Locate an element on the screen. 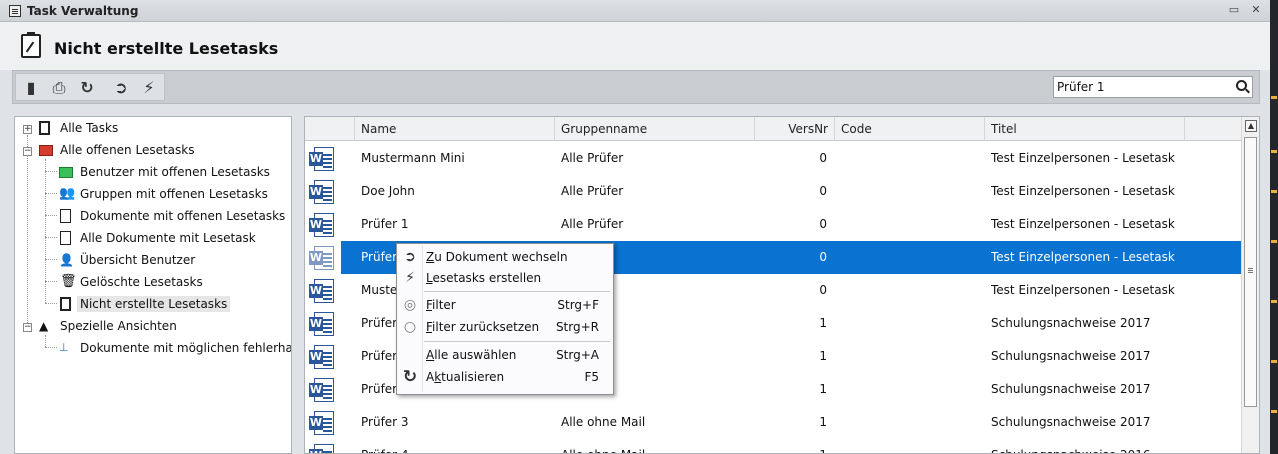 The width and height of the screenshot is (1278, 454). toolbar-button-group: ▮ ⎙ ↻ ➲ ⚡ is located at coordinates (90, 87).